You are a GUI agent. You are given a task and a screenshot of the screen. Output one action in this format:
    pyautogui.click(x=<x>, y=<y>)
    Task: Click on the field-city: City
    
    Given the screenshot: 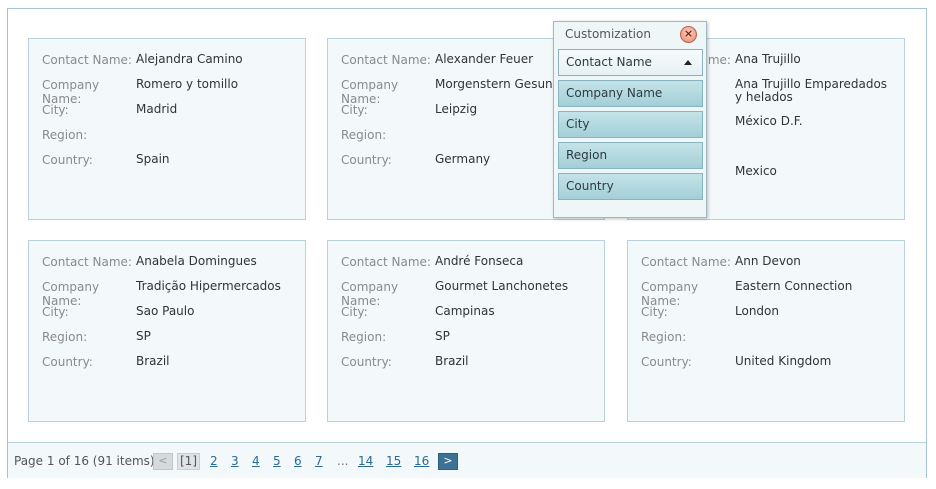 What is the action you would take?
    pyautogui.click(x=630, y=124)
    